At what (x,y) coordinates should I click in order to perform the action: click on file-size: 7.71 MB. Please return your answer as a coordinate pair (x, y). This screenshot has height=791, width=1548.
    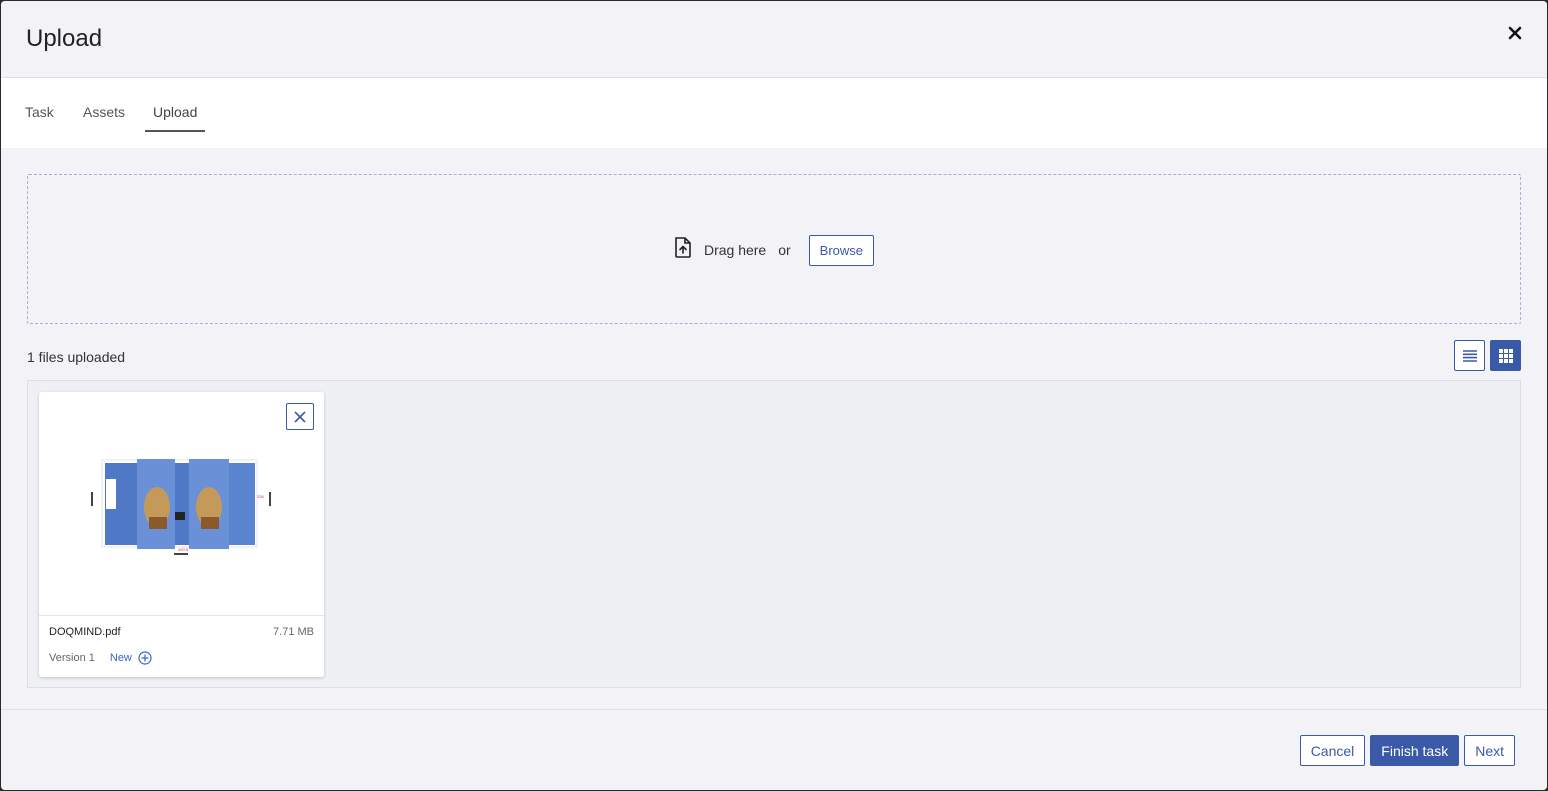
    Looking at the image, I should click on (293, 632).